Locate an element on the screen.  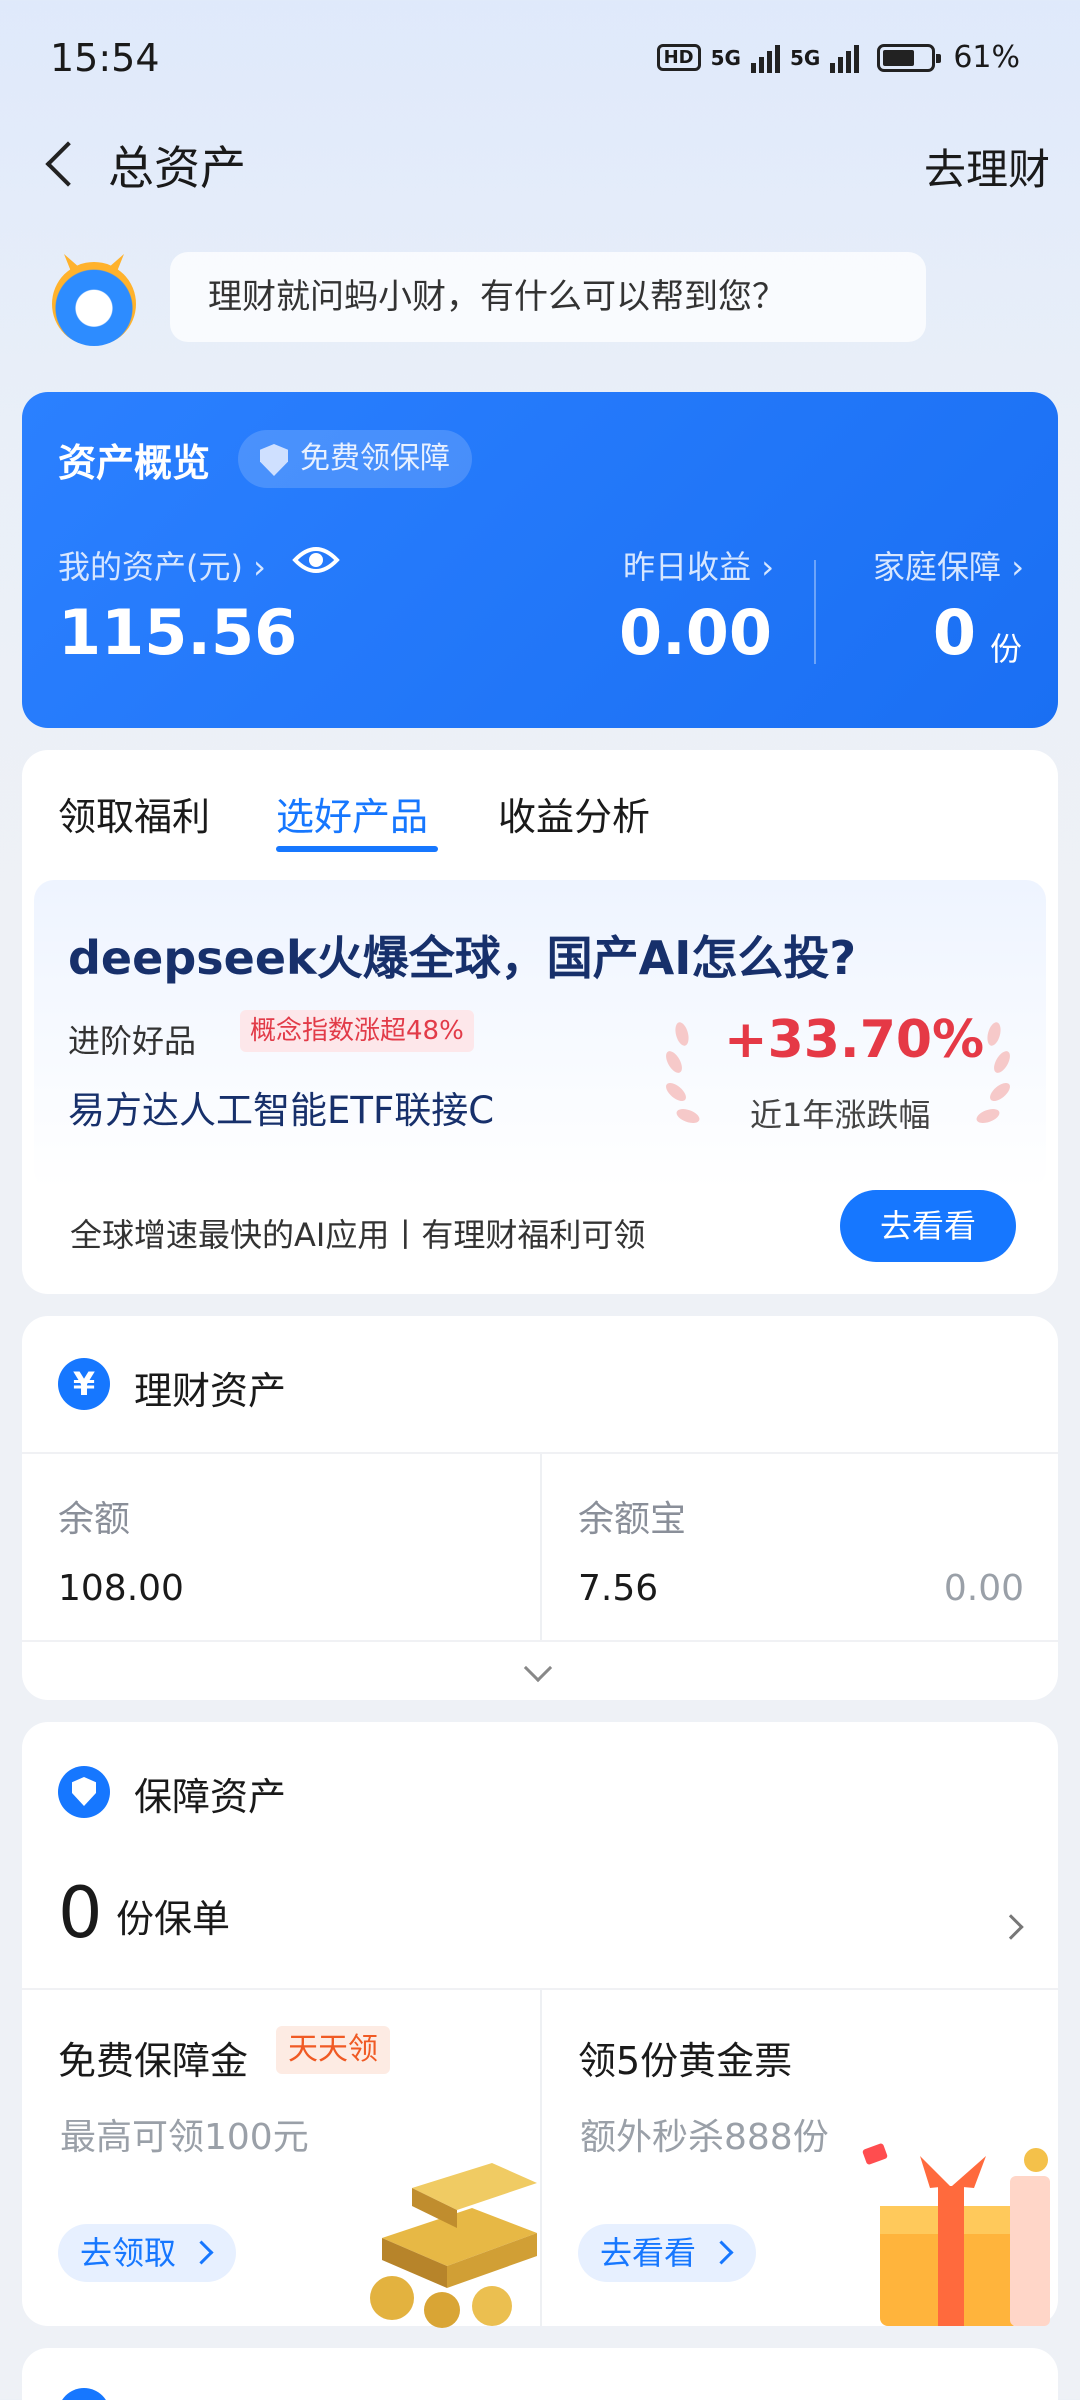
hd-icon: HD is located at coordinates (678, 57).